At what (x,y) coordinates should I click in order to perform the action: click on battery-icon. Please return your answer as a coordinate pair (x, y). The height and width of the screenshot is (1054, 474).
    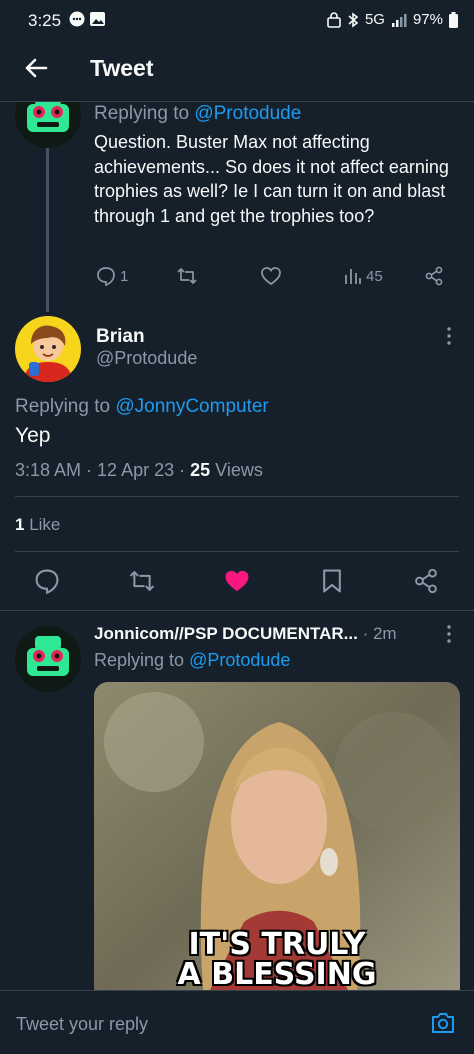
    Looking at the image, I should click on (453, 19).